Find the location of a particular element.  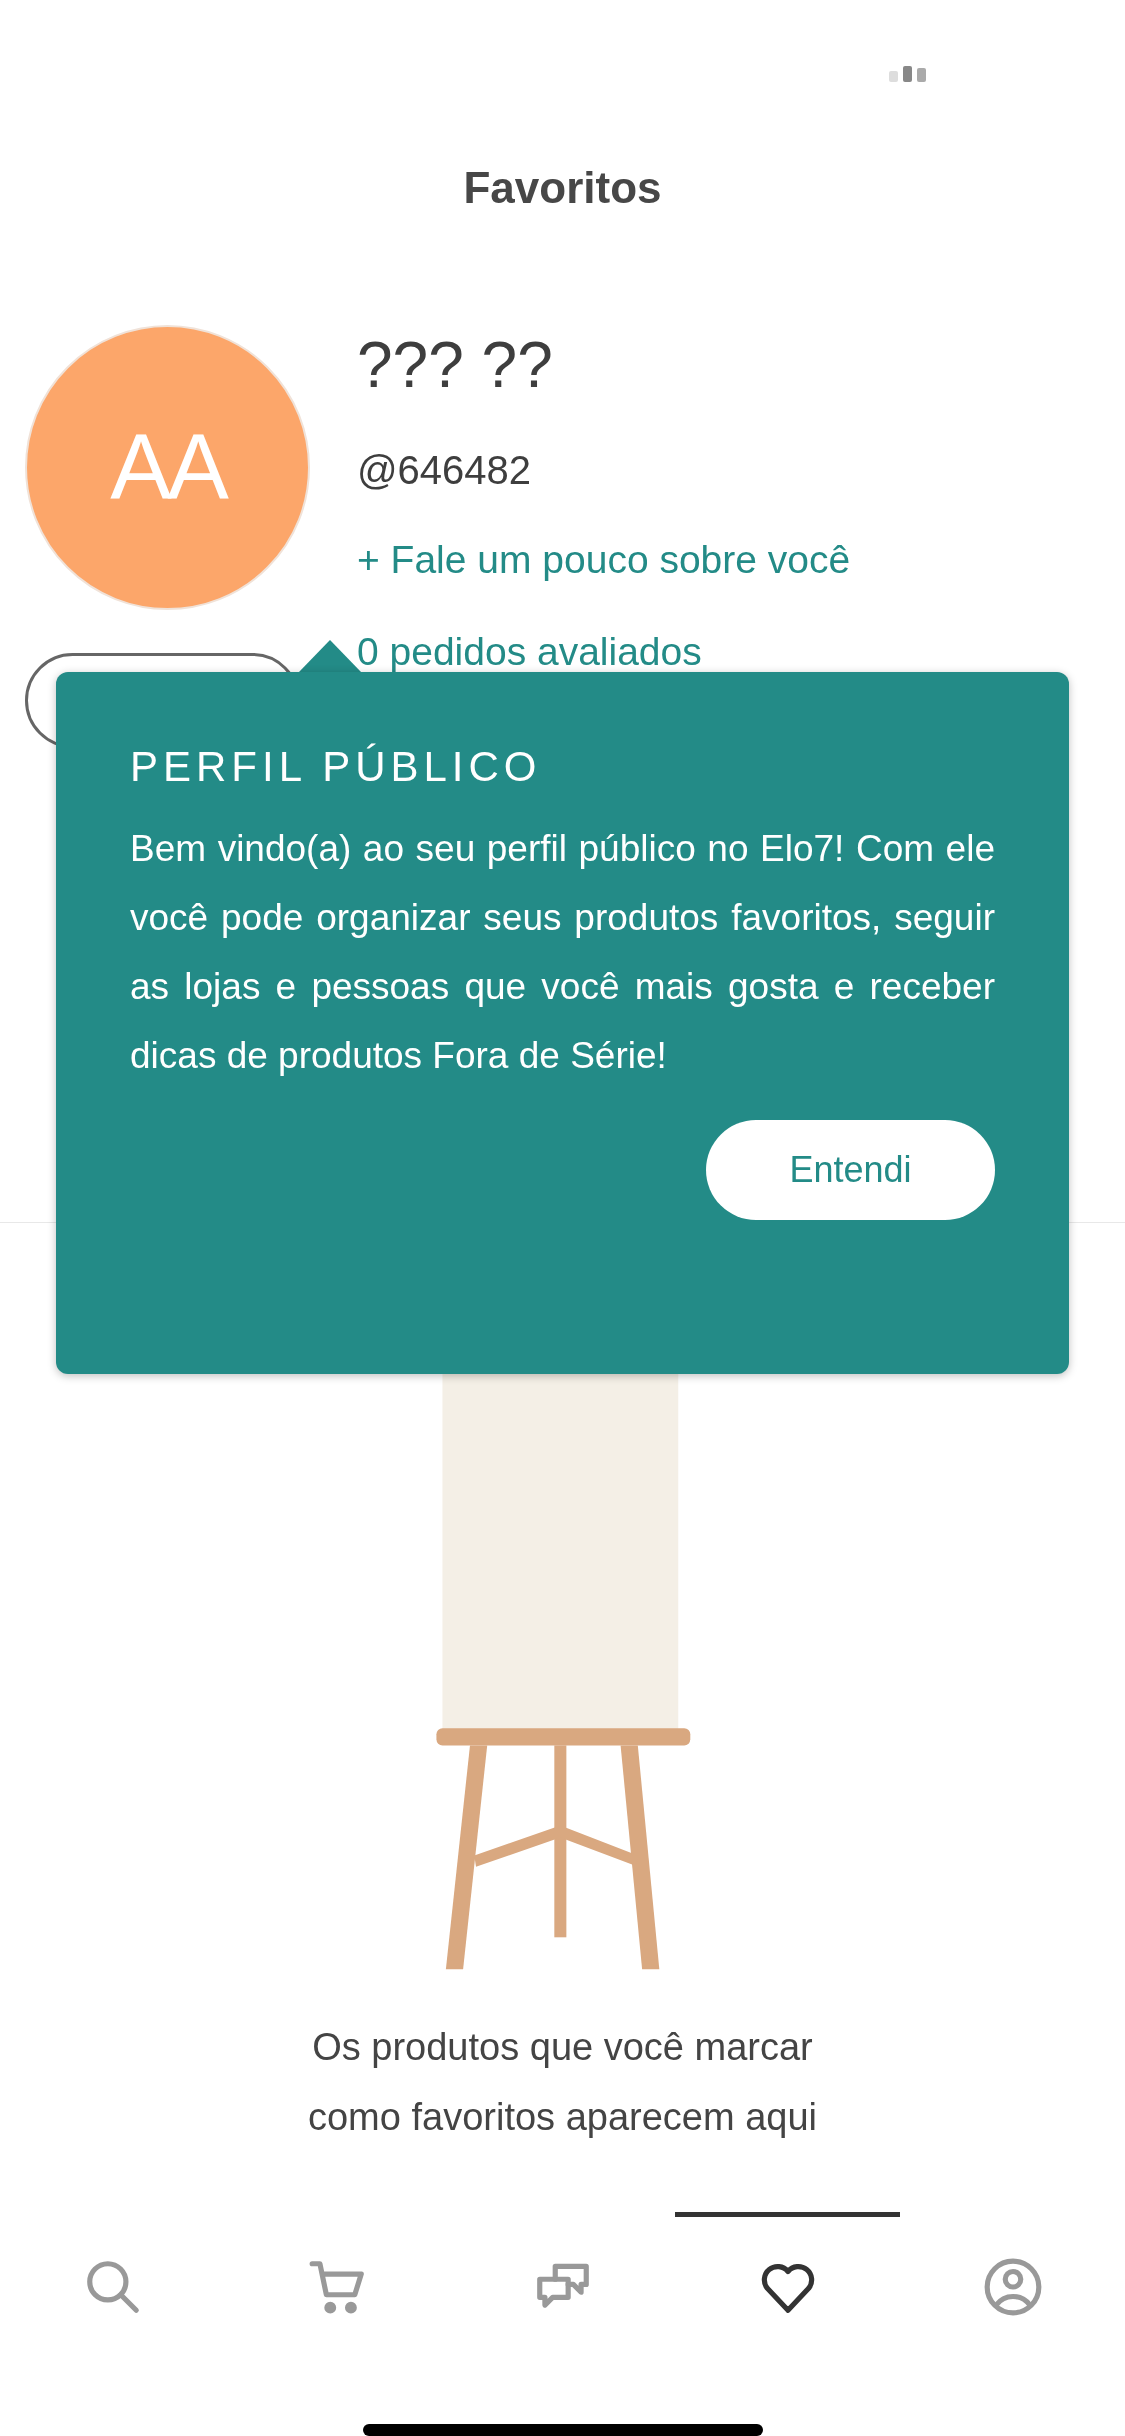

profile-handle: @646482 is located at coordinates (445, 470).